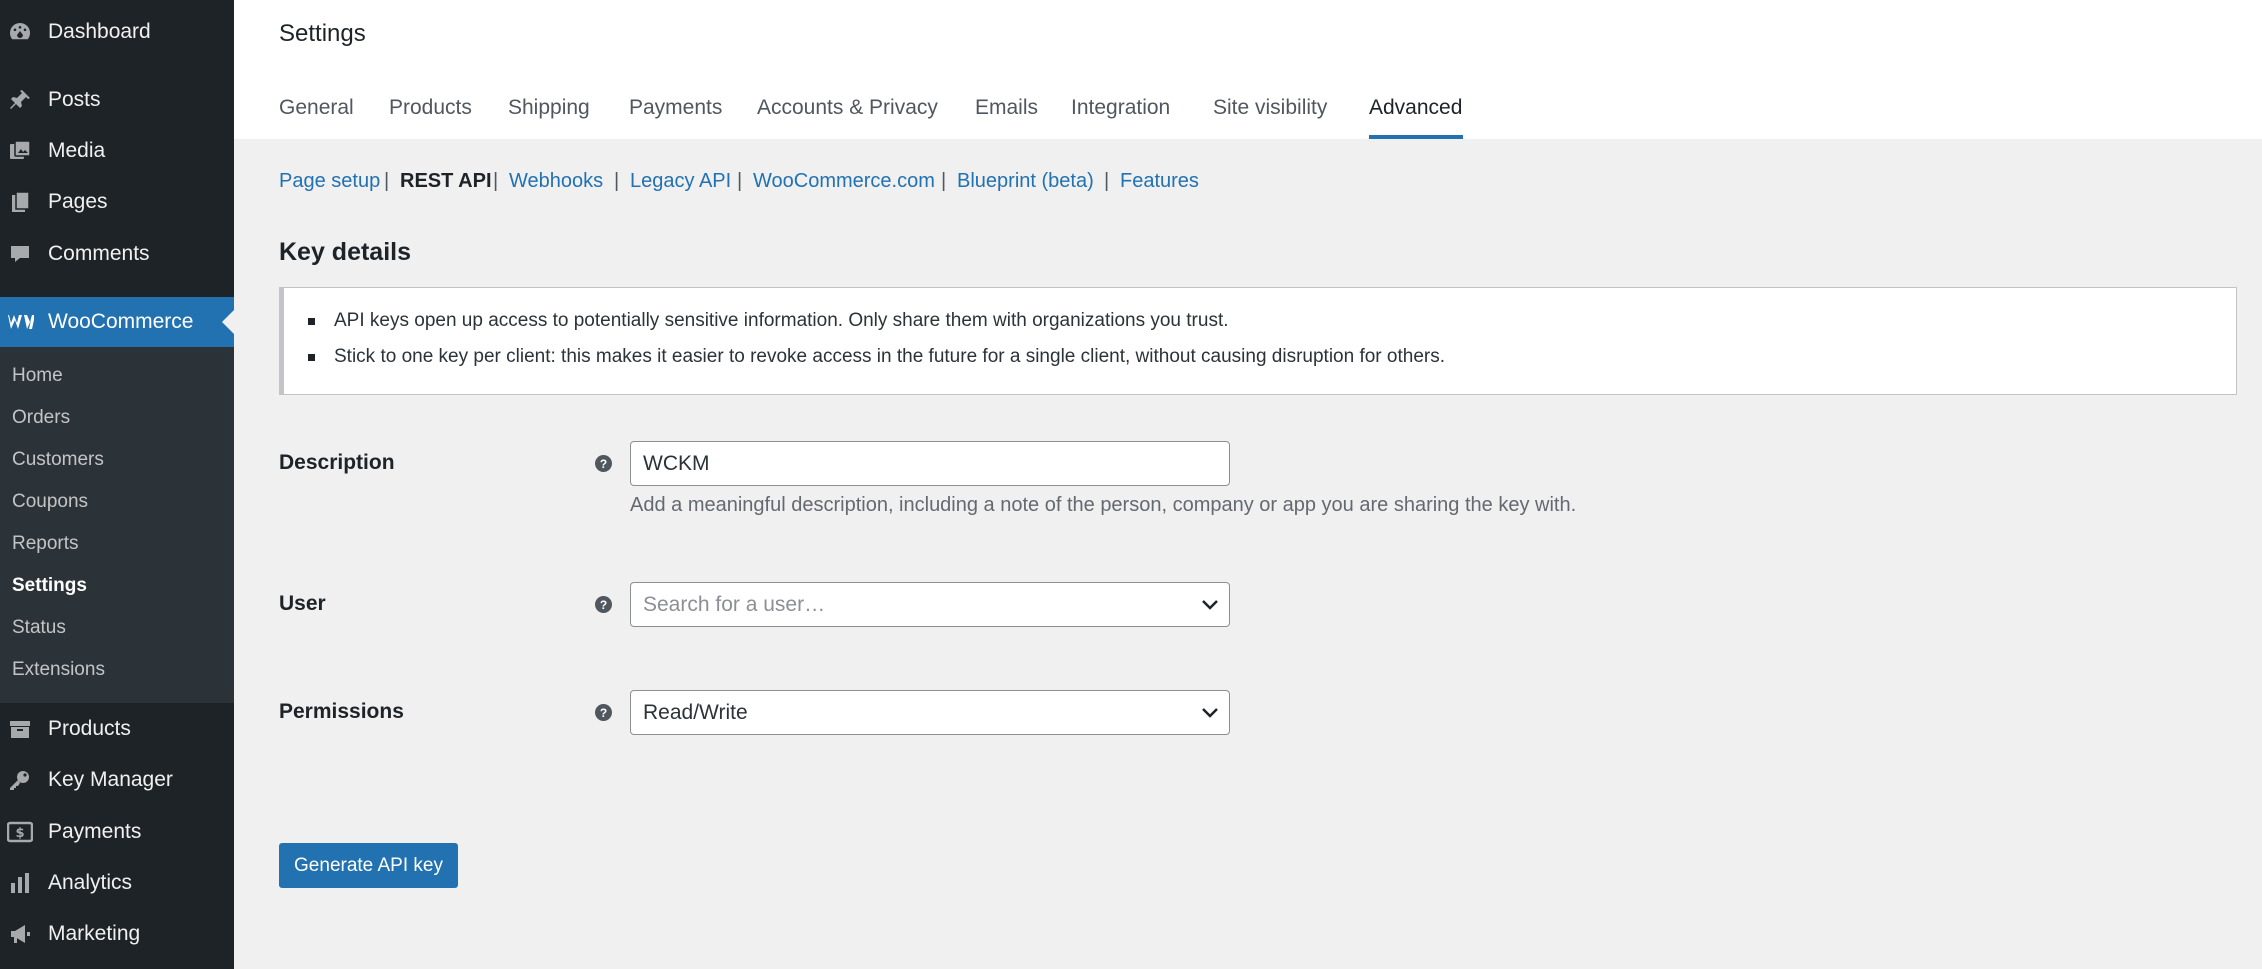 The image size is (2262, 969). I want to click on menu-dashboard: Dashboard, so click(117, 32).